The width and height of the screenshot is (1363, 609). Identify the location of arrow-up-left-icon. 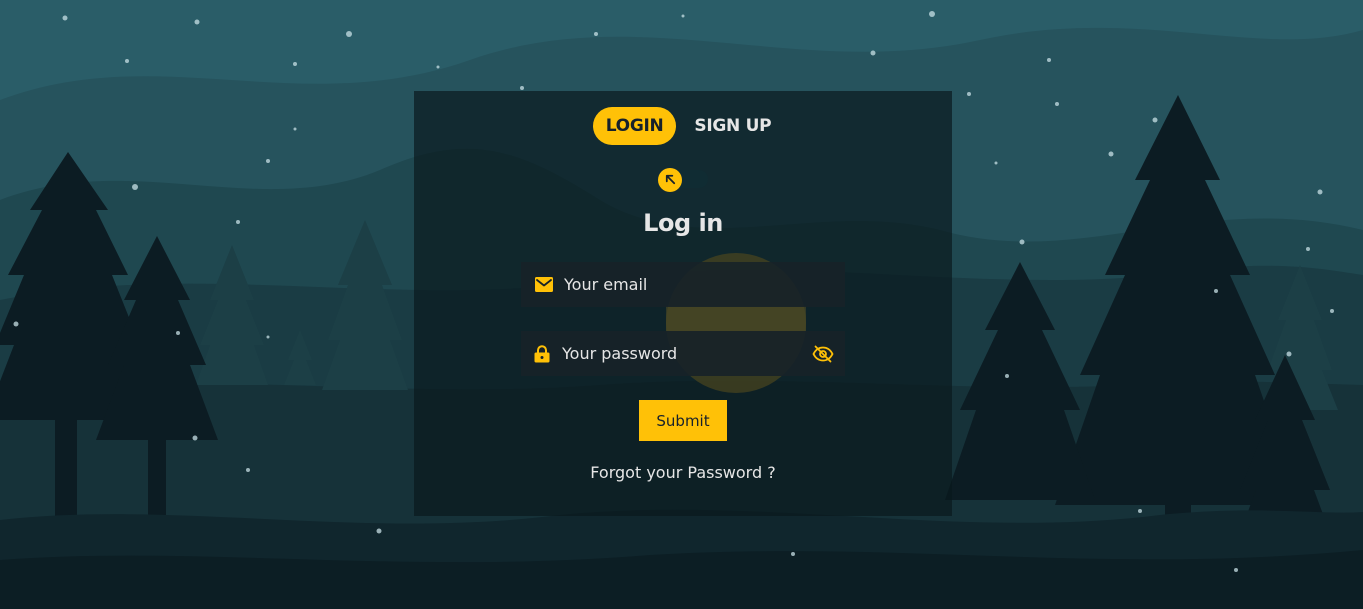
(670, 180).